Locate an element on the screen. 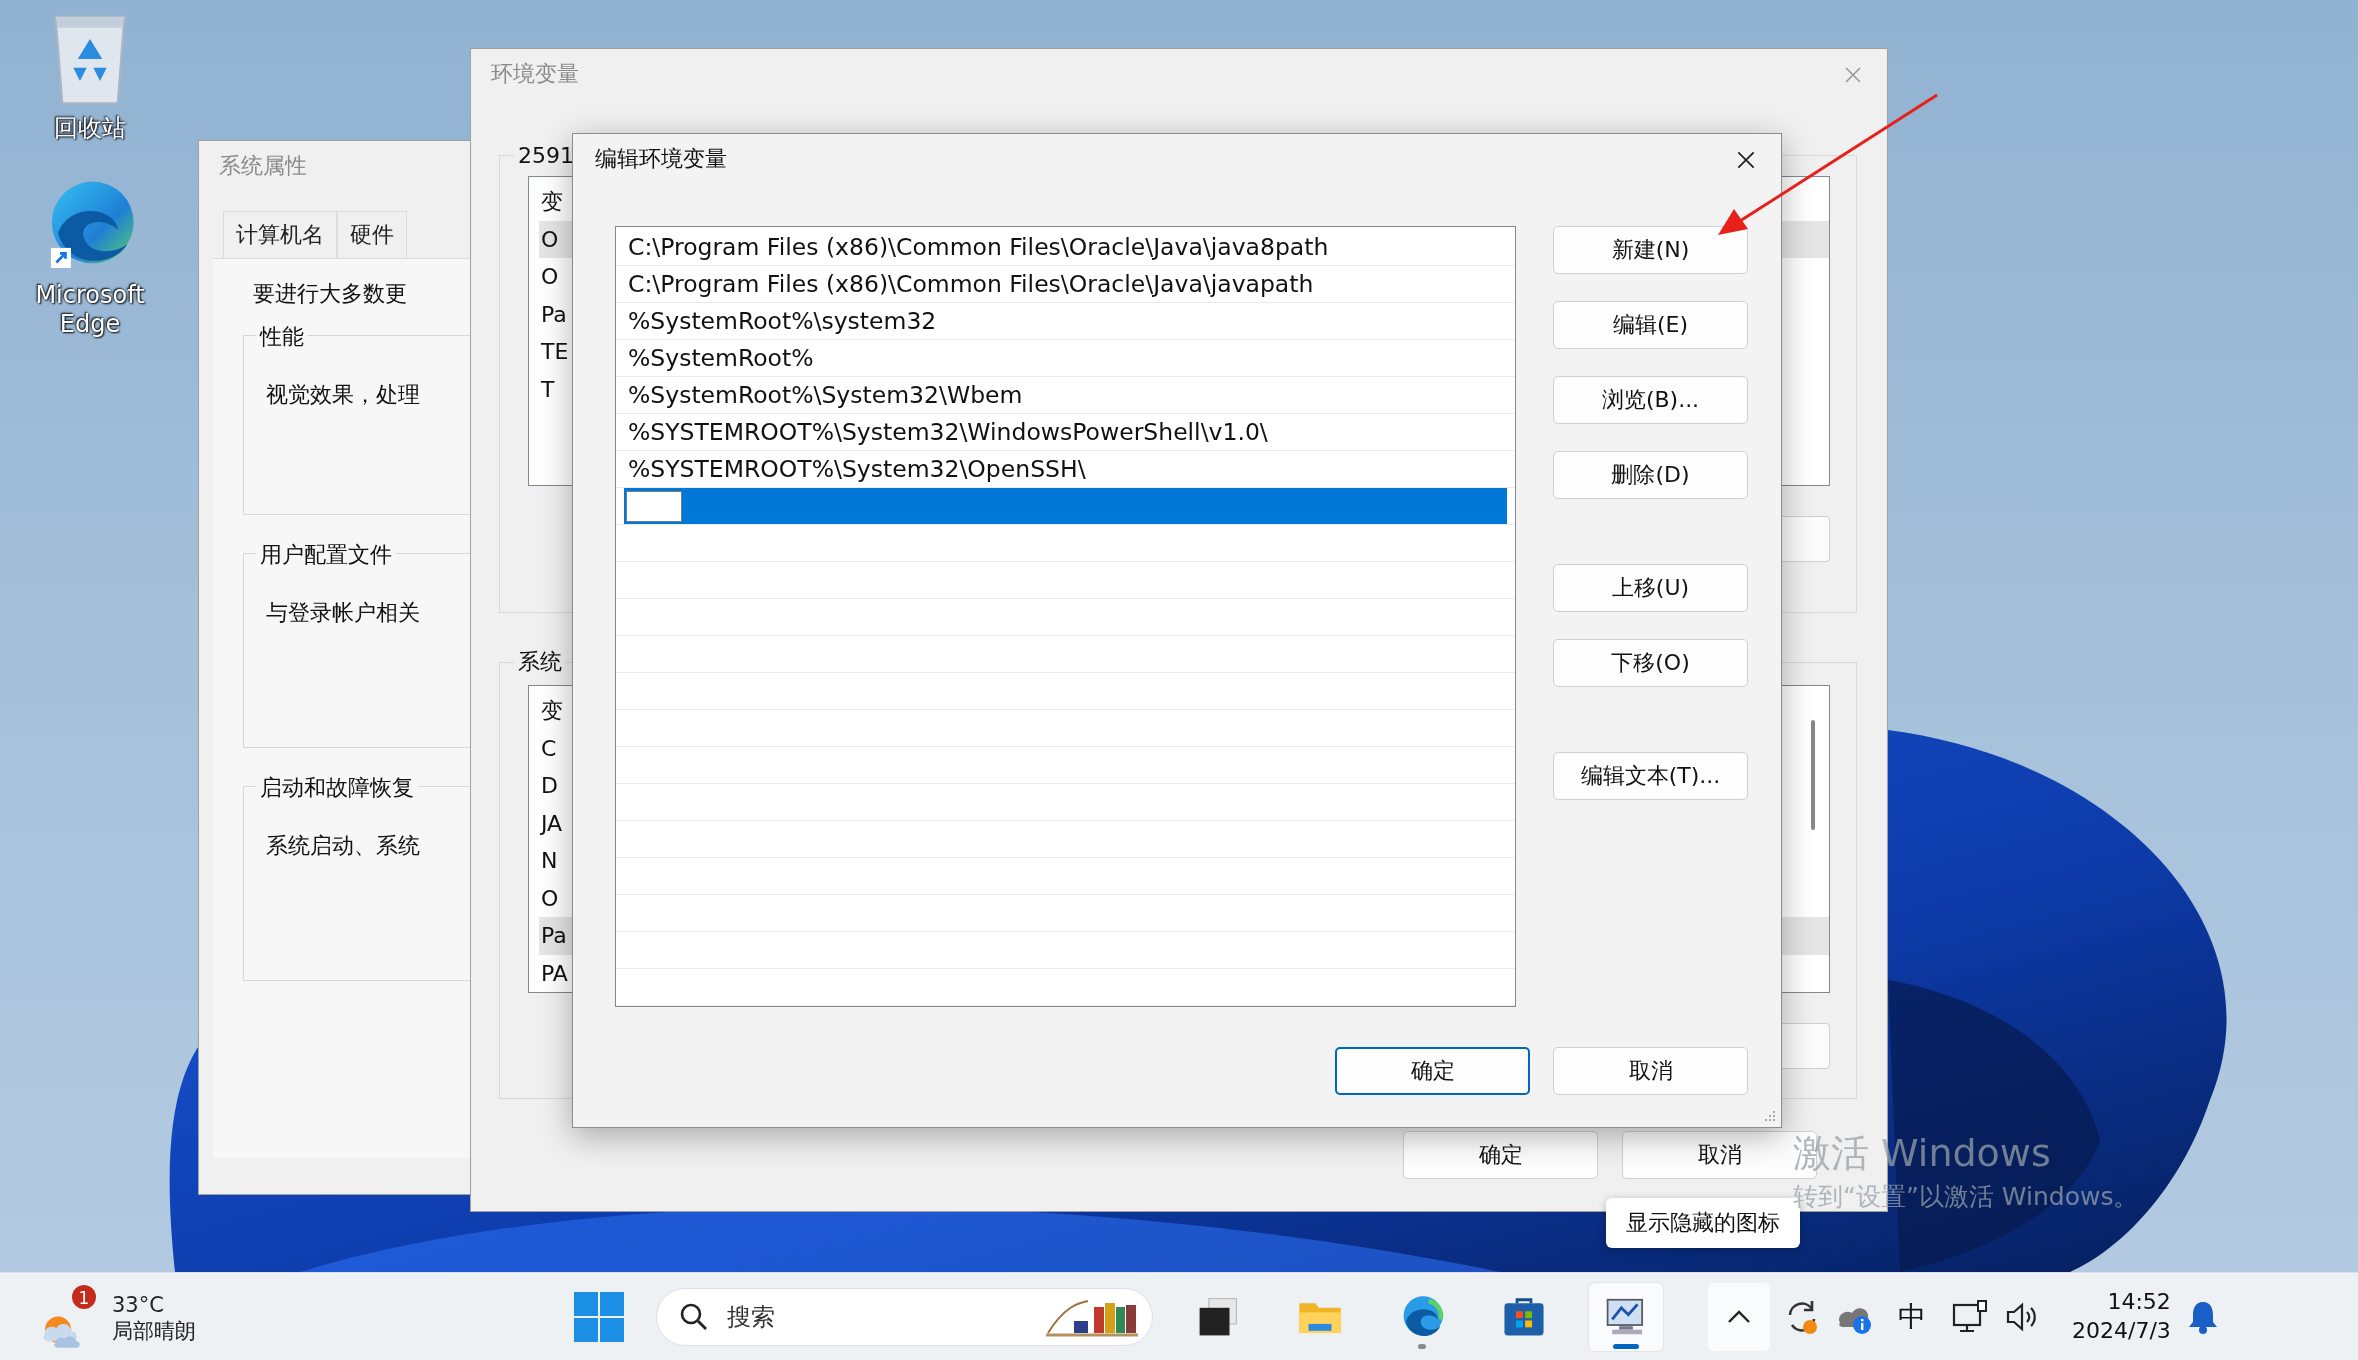 Image resolution: width=2358 pixels, height=1360 pixels. weather-condition: 局部晴朗 is located at coordinates (154, 1331).